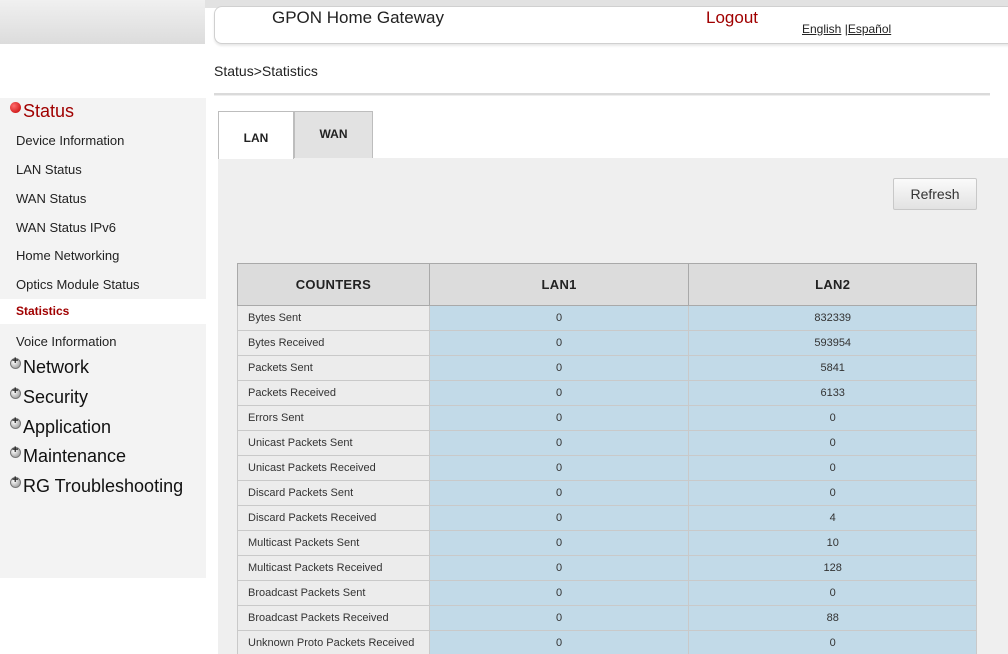  Describe the element at coordinates (103, 198) in the screenshot. I see `sidebar-item-wan-status: WAN Status` at that location.